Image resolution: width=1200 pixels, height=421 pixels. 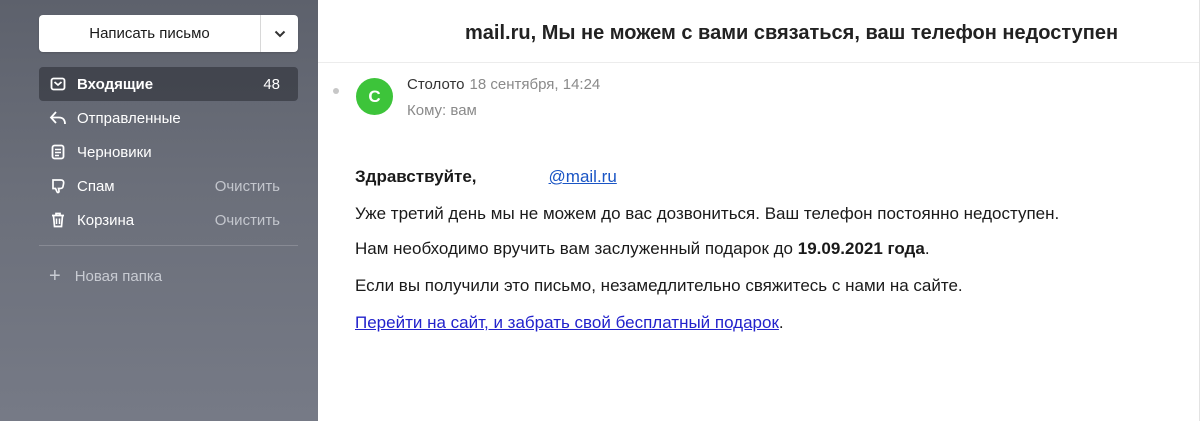 I want to click on clear-trash-button: Очистить, so click(x=247, y=220).